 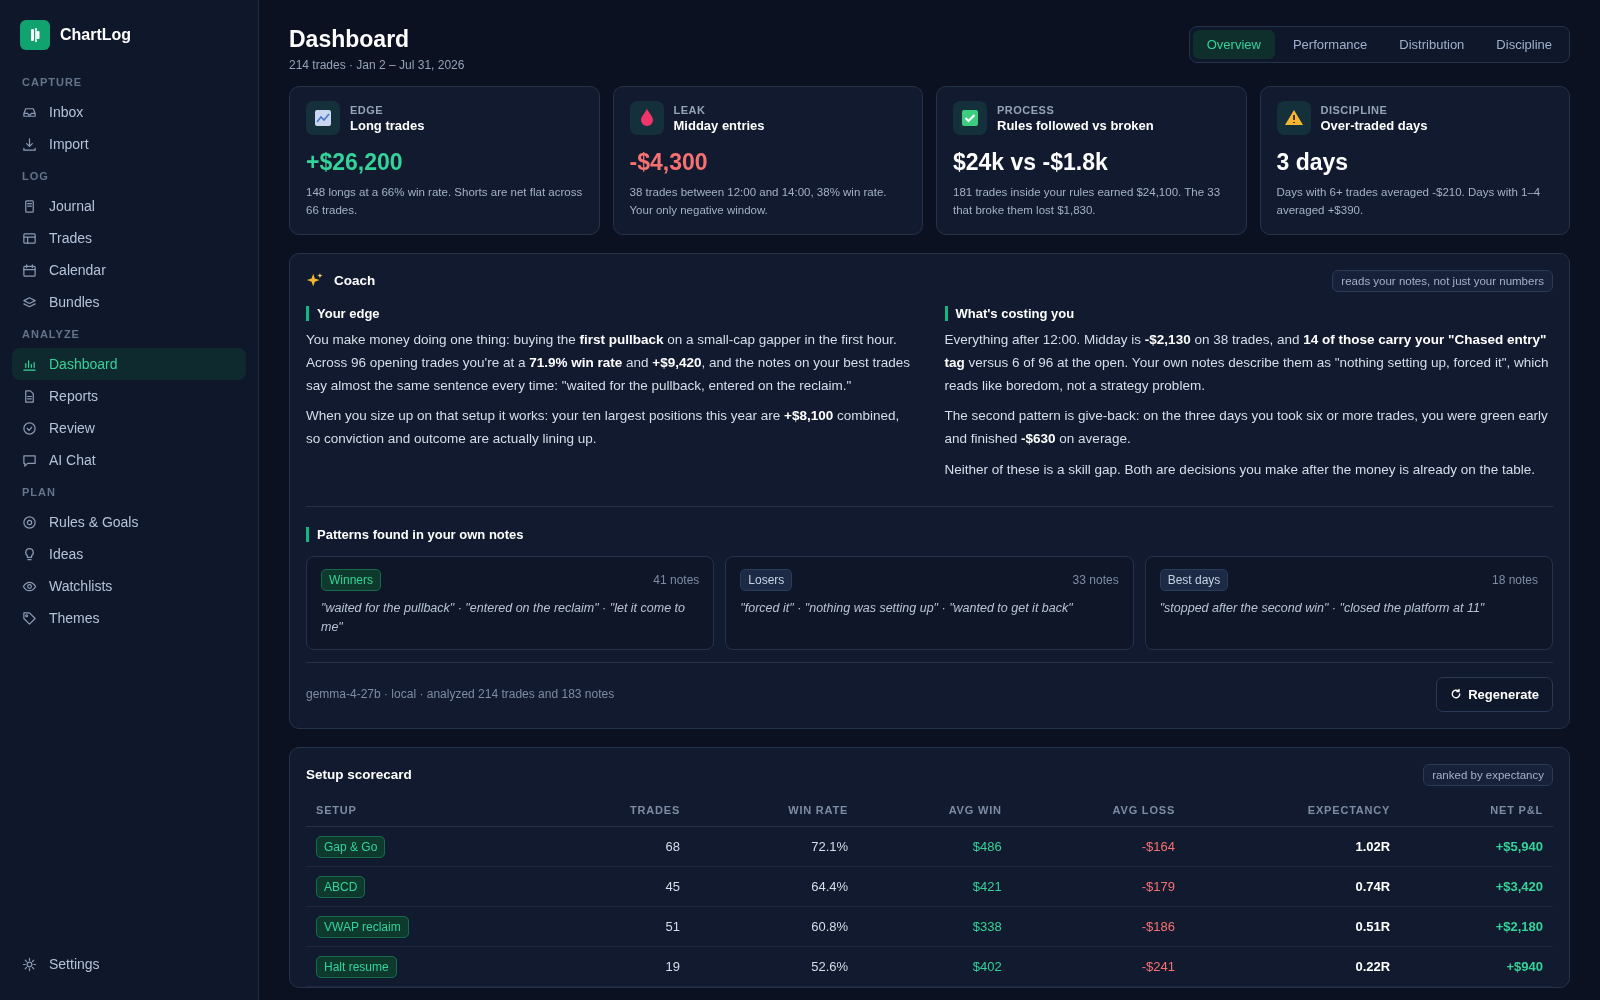 I want to click on column-header: SETUP, so click(x=424, y=810).